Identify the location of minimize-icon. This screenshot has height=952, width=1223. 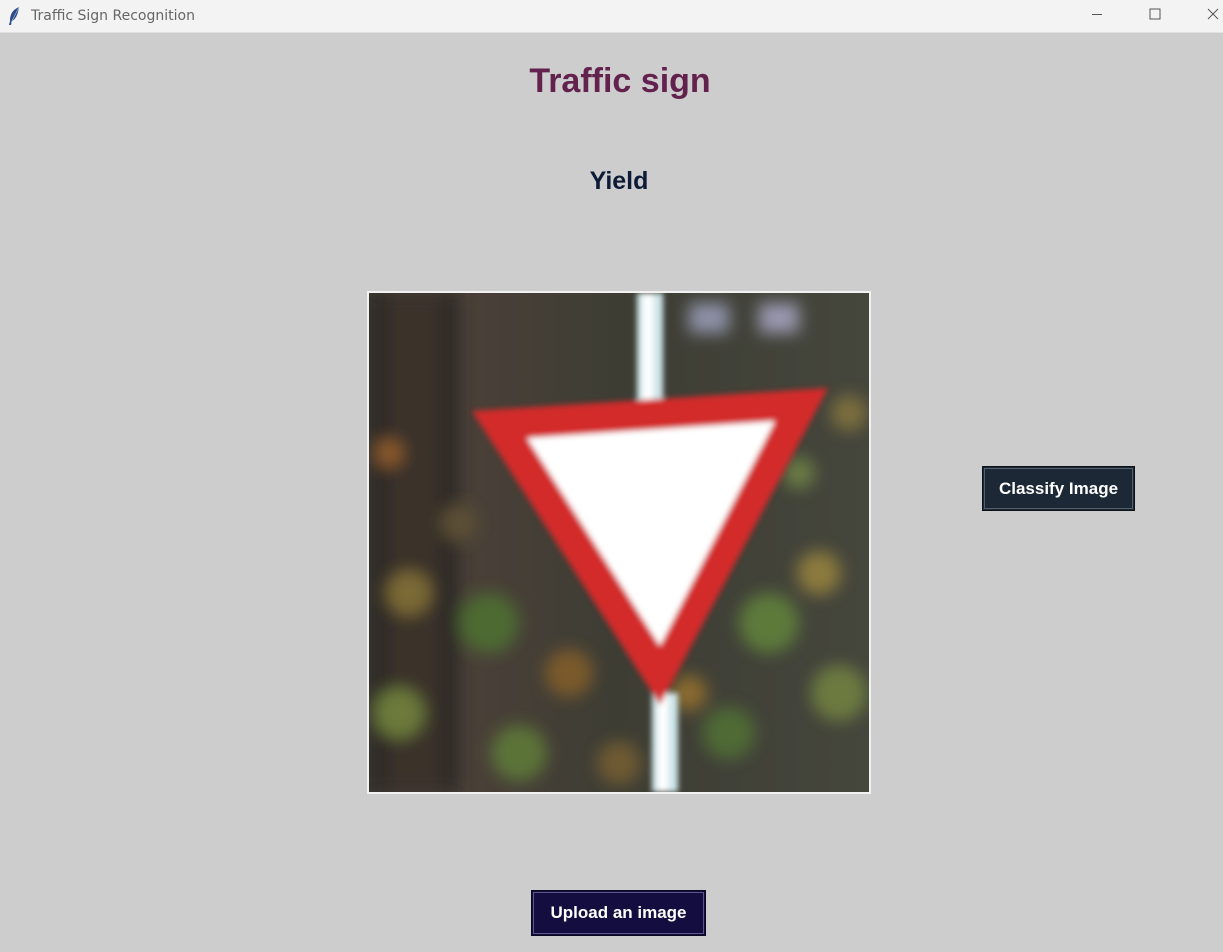
(1097, 16).